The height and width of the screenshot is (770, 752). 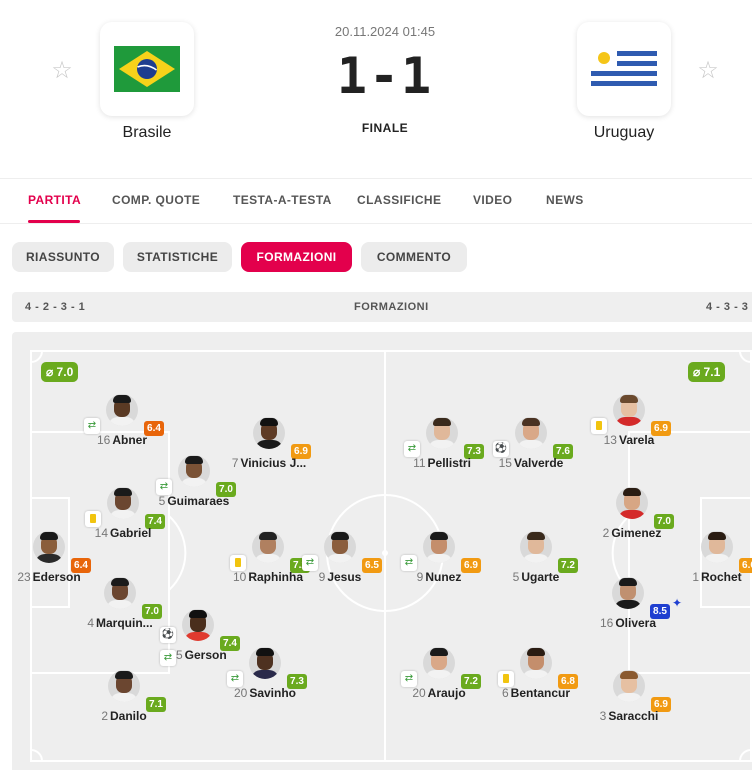 I want to click on player-name: Saracchi, so click(x=633, y=716).